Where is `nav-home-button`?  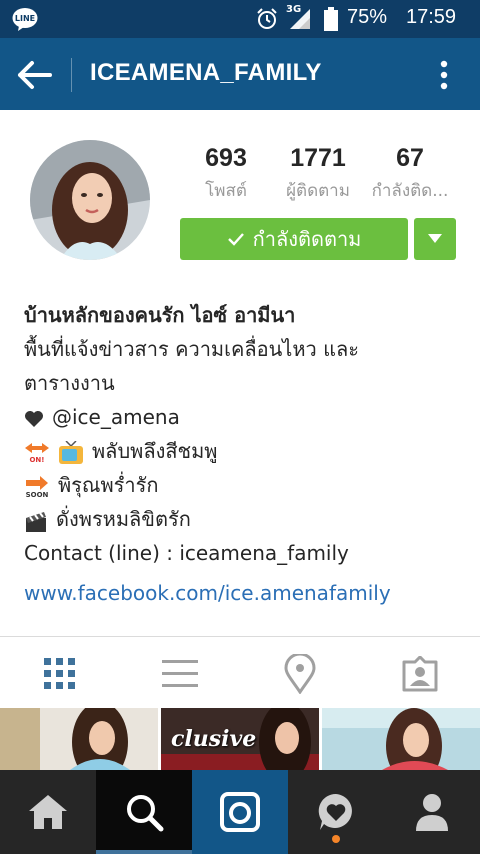
nav-home-button is located at coordinates (48, 812).